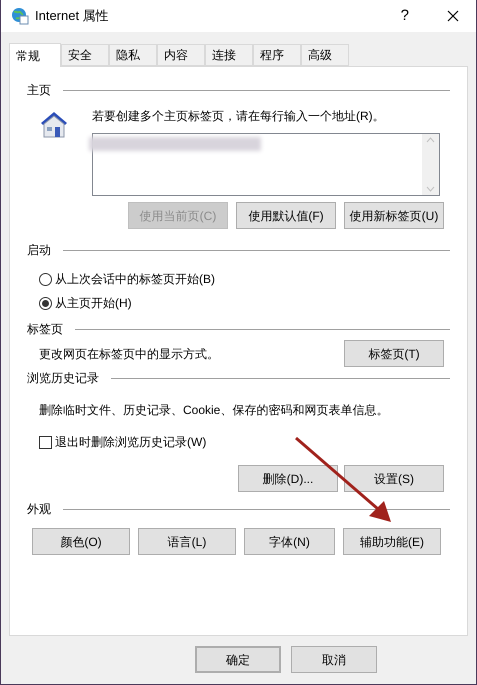  I want to click on dialog-button: 辅助功能(E), so click(392, 541).